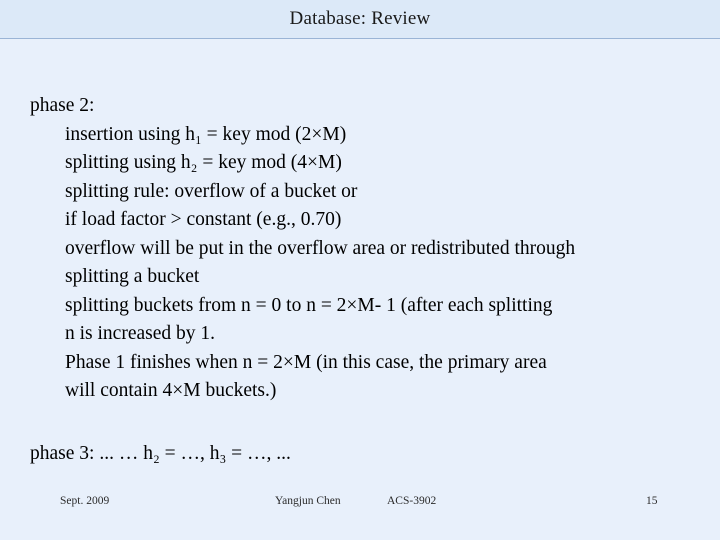  Describe the element at coordinates (203, 219) in the screenshot. I see `body-line: if load factor > constant (e.g., 0.70)` at that location.